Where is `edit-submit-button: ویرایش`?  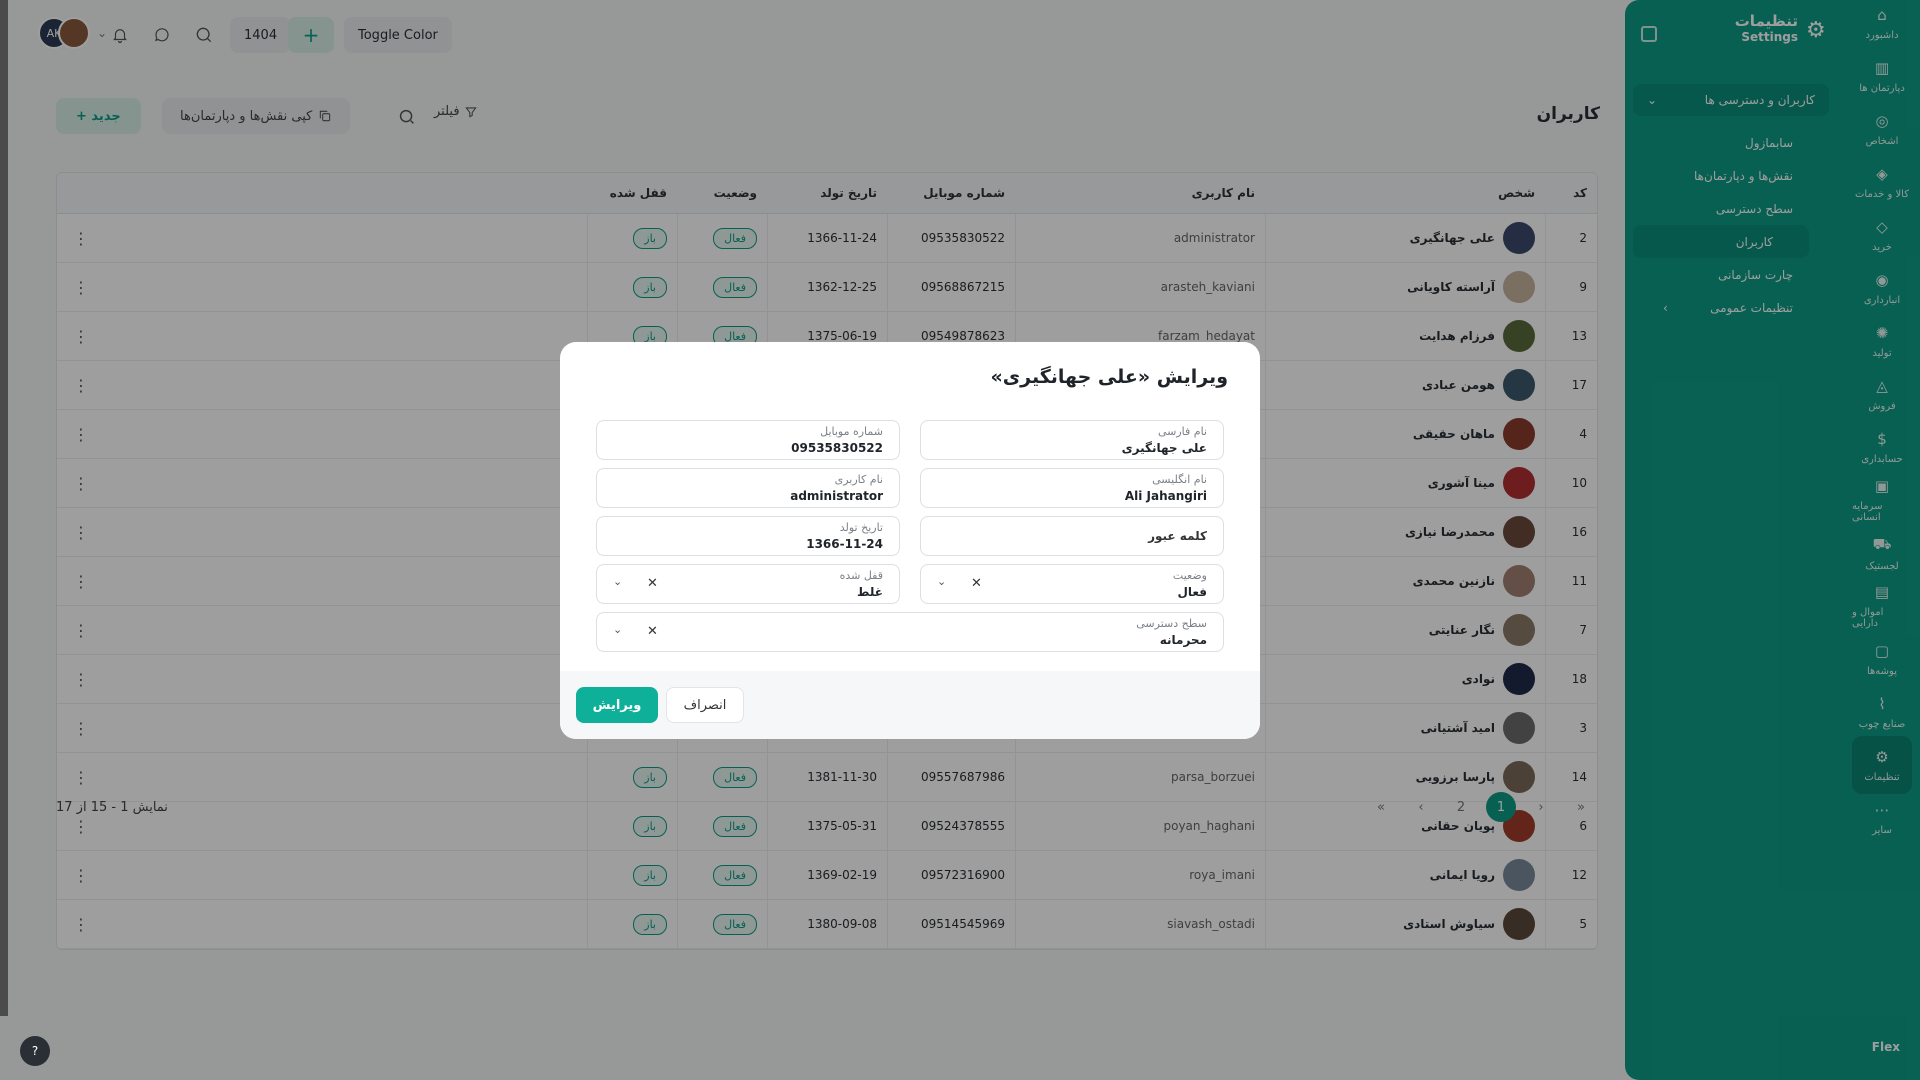 edit-submit-button: ویرایش is located at coordinates (617, 705).